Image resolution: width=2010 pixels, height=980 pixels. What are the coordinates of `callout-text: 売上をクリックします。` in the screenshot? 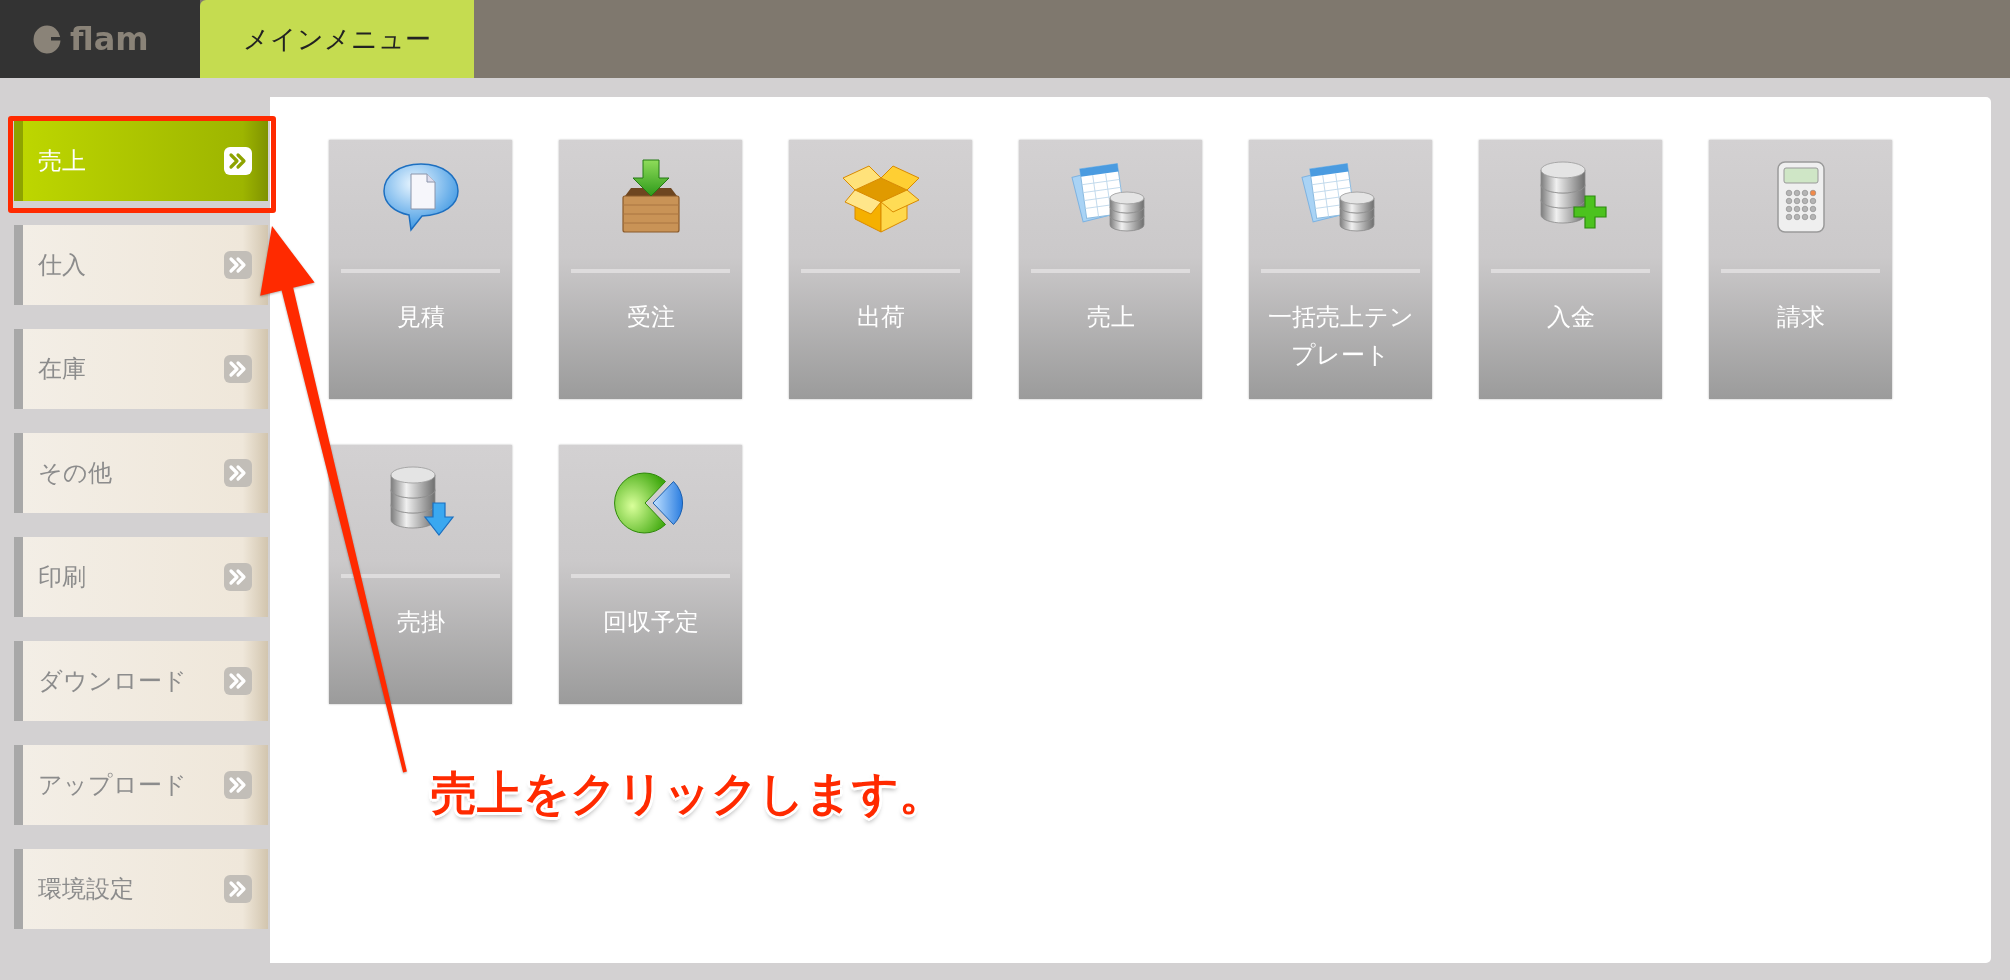 It's located at (688, 793).